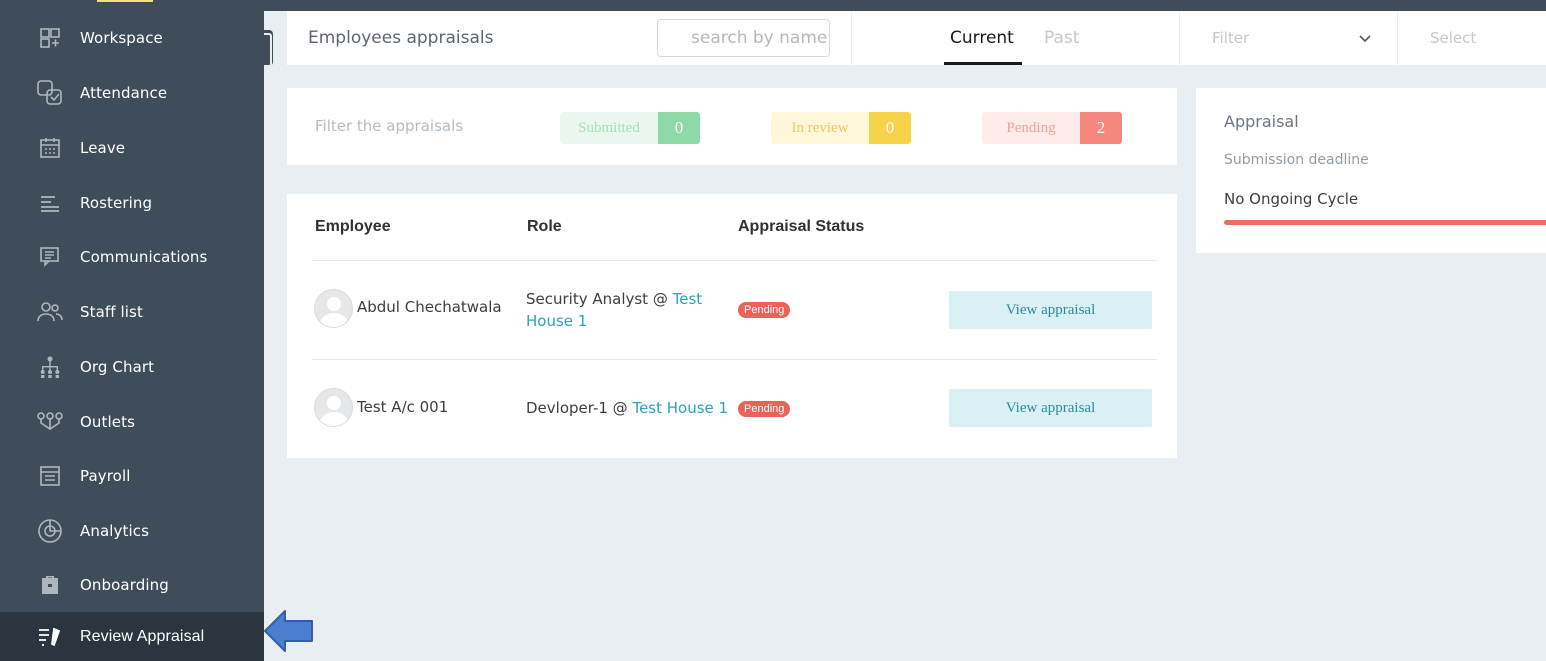 The image size is (1546, 661). I want to click on sidebar-collapse-handle, so click(268, 48).